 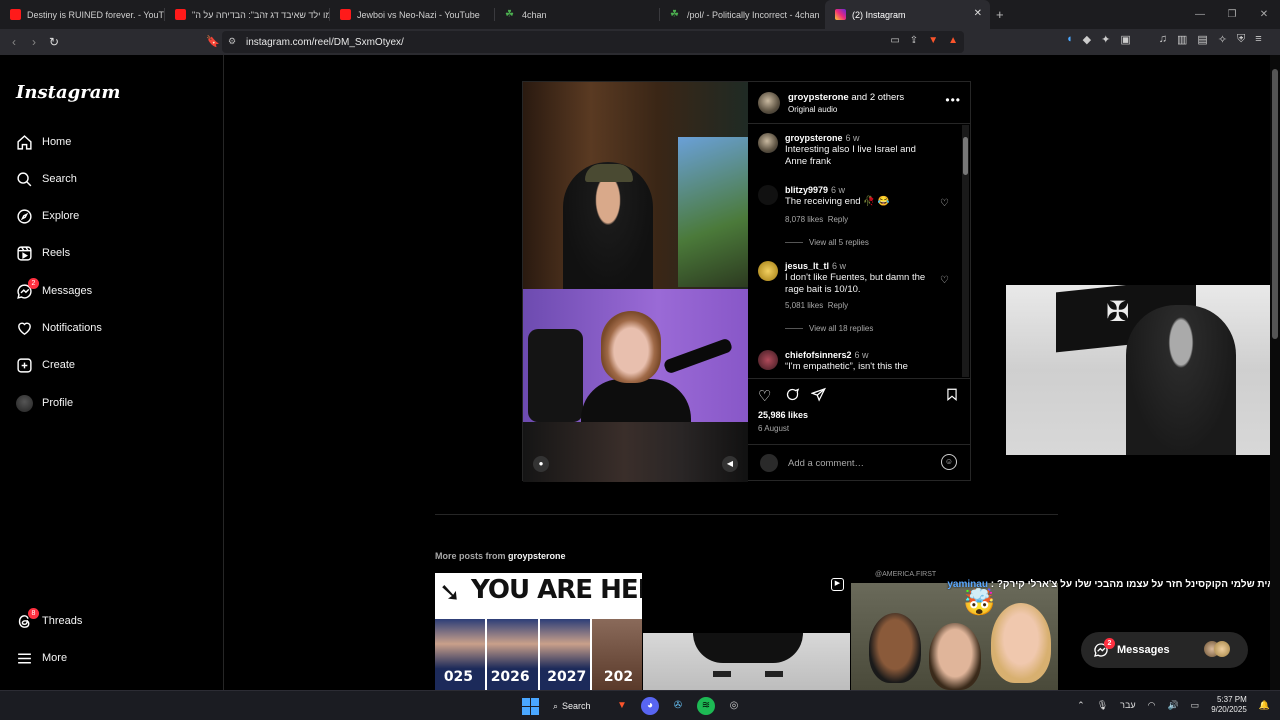 What do you see at coordinates (43, 142) in the screenshot?
I see `sidebar-item-home: Home` at bounding box center [43, 142].